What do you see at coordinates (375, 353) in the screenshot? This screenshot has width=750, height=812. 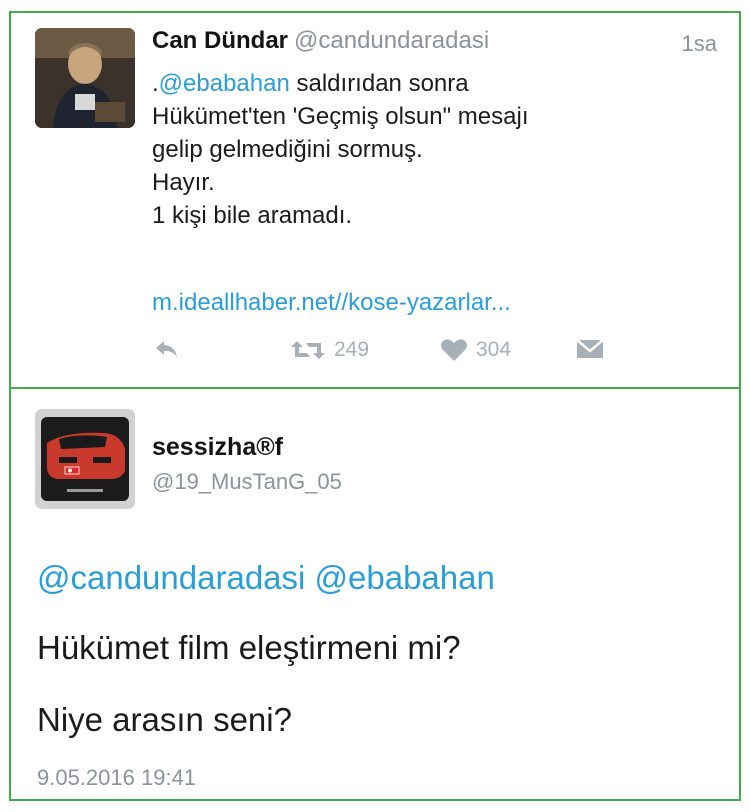 I see `tweet-actions: 249 304` at bounding box center [375, 353].